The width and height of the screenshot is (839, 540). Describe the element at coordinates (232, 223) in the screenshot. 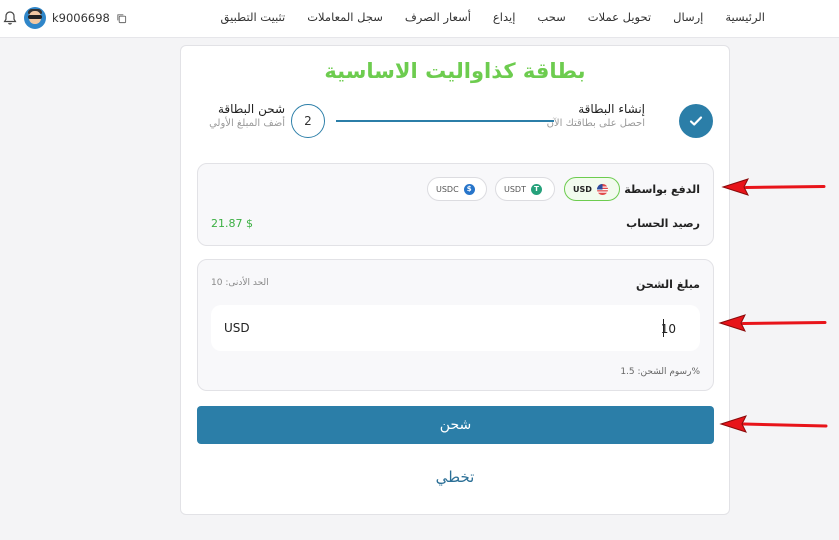

I see `balance-value: 21.87 $` at that location.